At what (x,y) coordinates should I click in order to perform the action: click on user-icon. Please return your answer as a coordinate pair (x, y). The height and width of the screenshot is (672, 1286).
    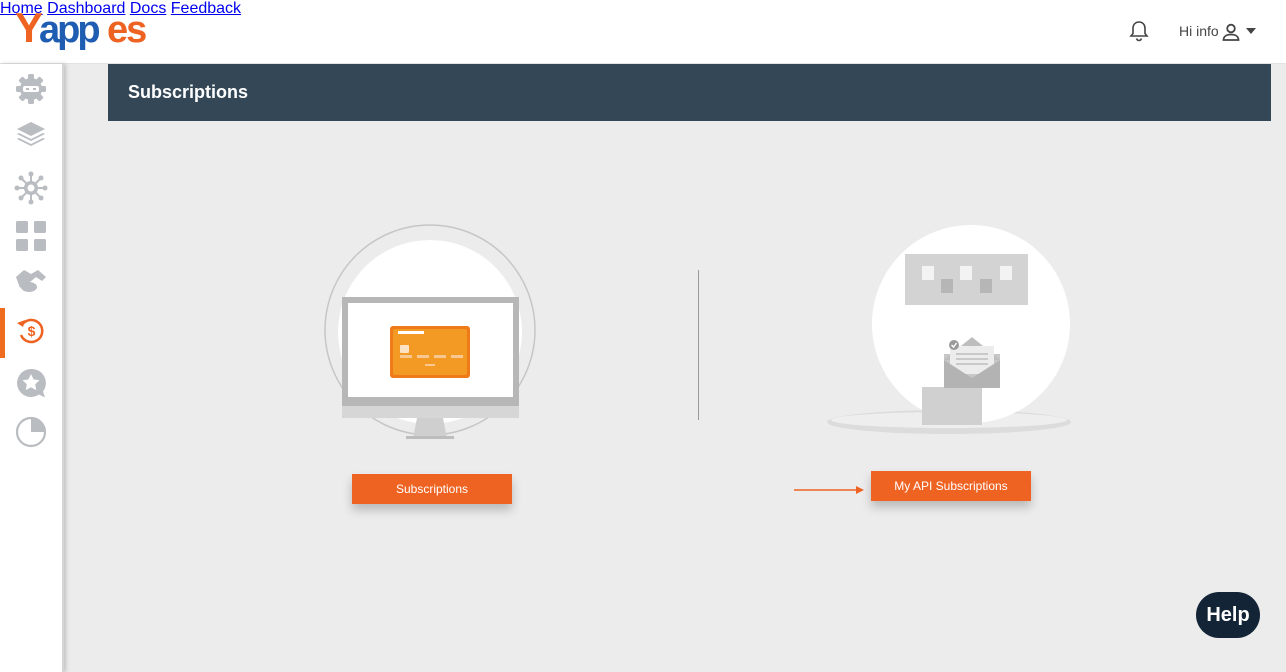
    Looking at the image, I should click on (1231, 32).